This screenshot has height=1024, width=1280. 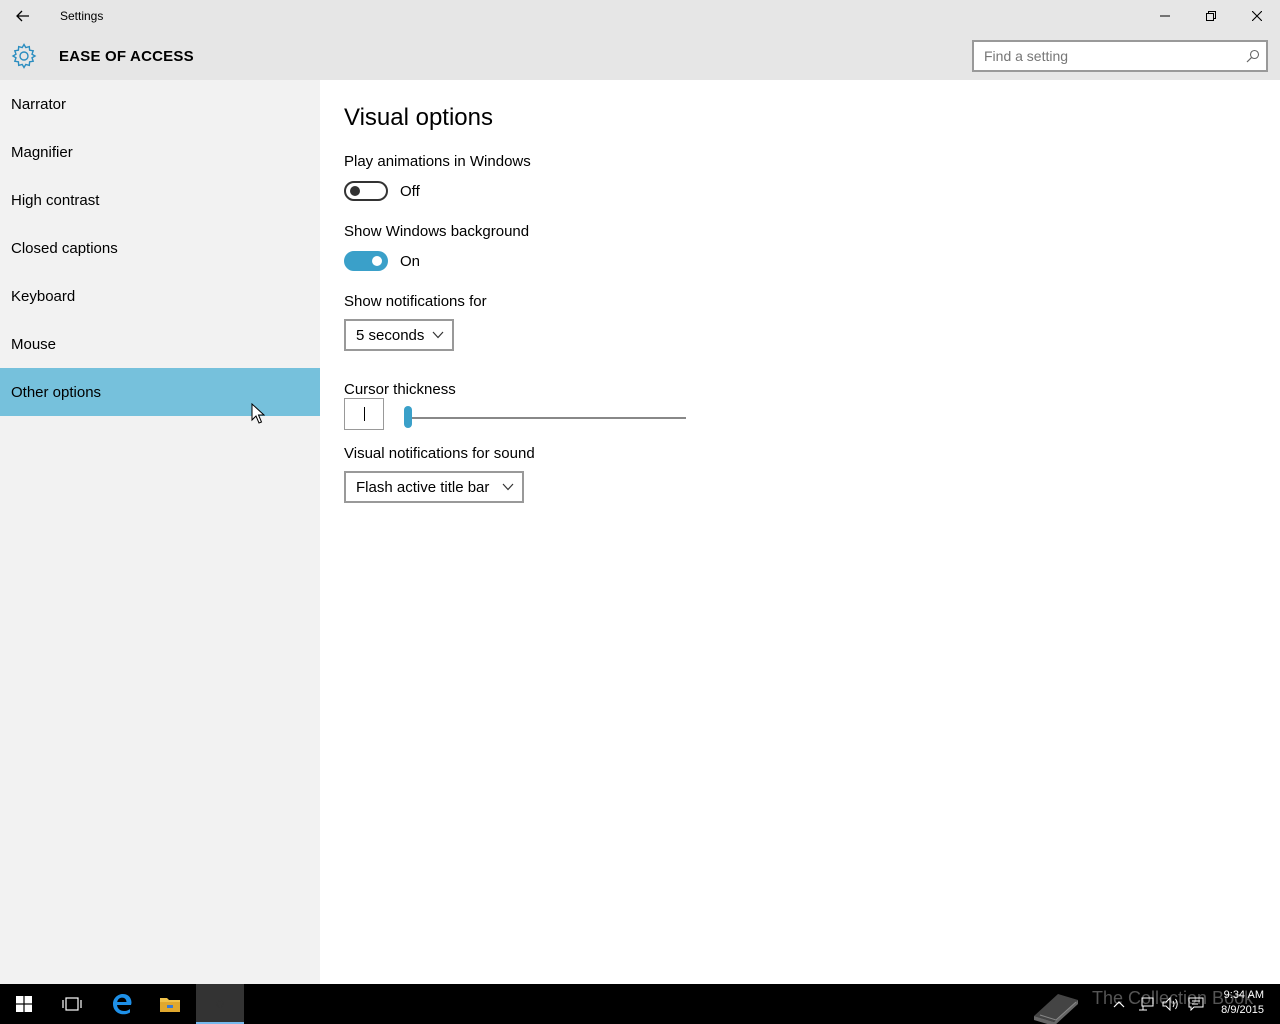 I want to click on slider-thumb, so click(x=408, y=417).